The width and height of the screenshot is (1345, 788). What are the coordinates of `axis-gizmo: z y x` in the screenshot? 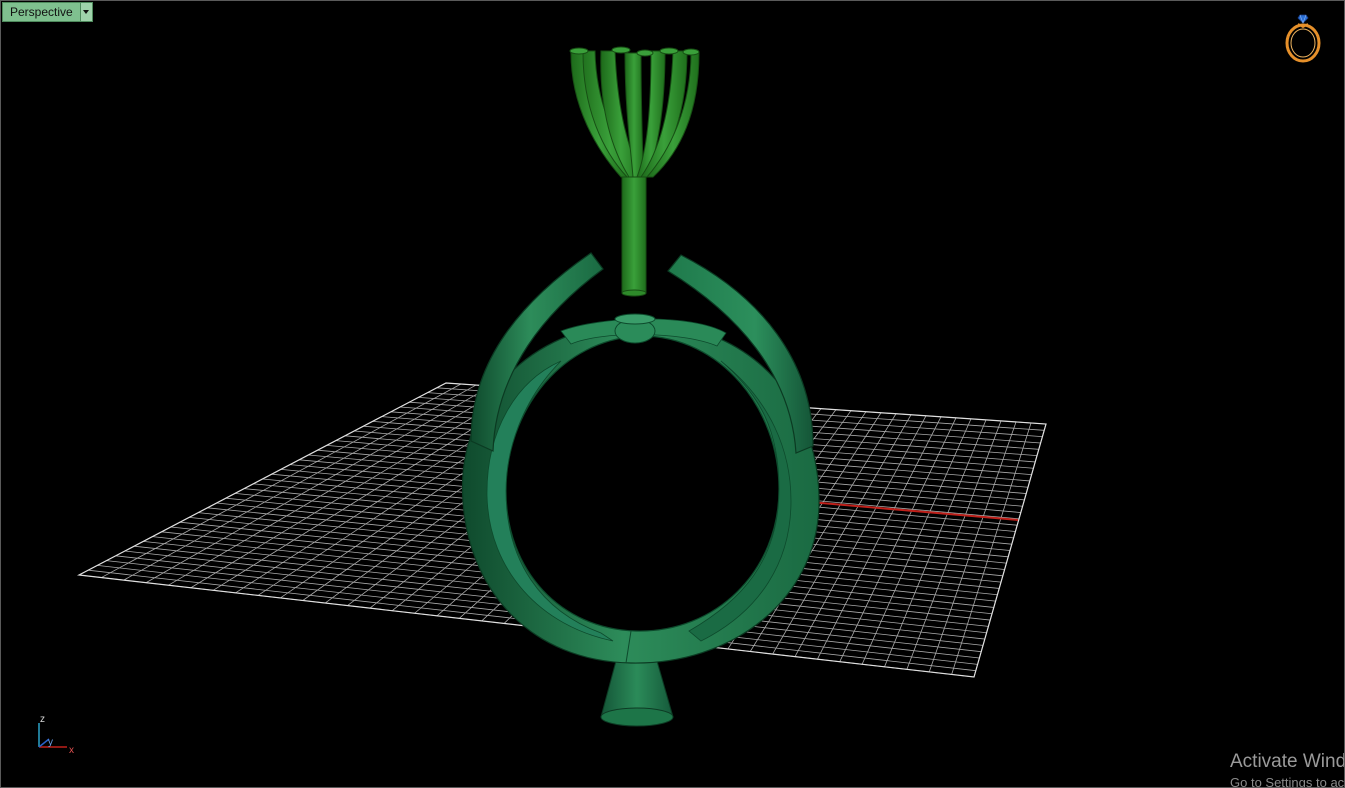 It's located at (56, 735).